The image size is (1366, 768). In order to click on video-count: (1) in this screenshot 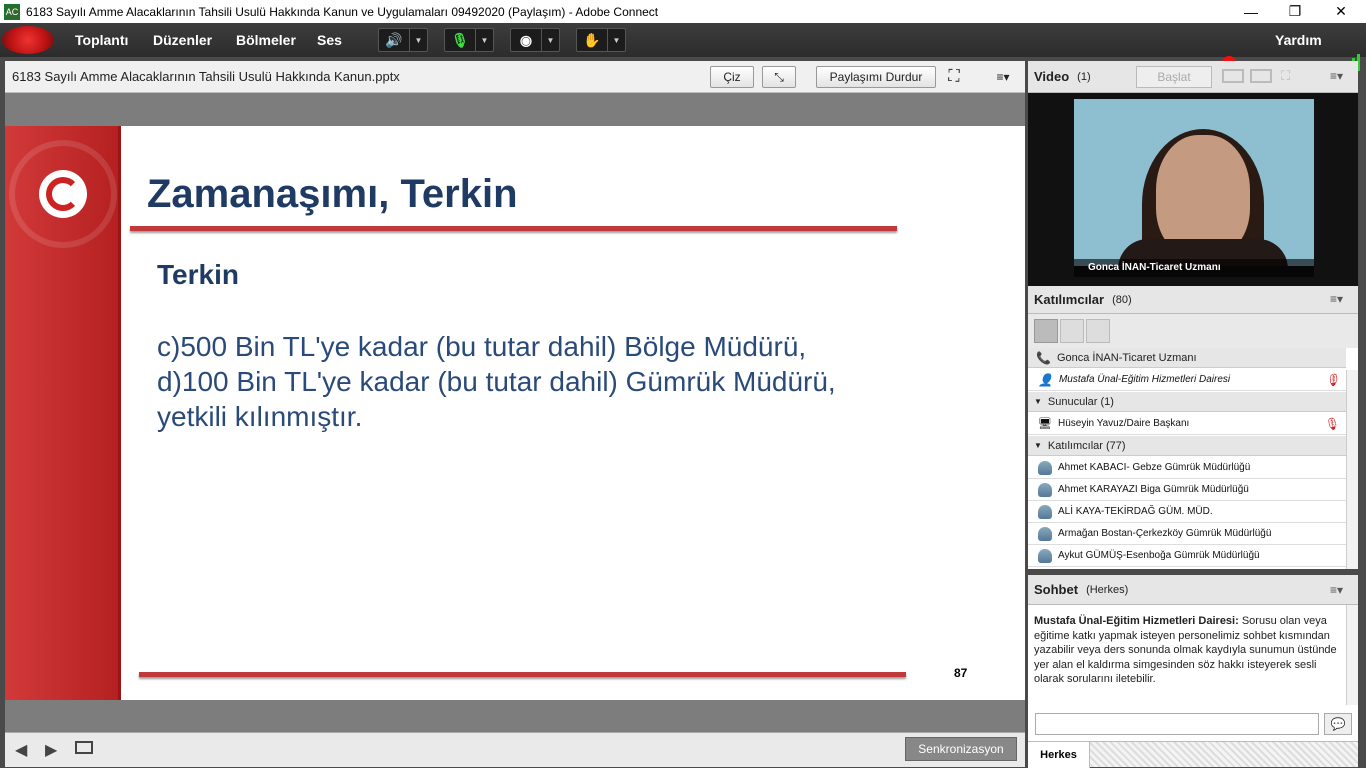, I will do `click(1084, 76)`.